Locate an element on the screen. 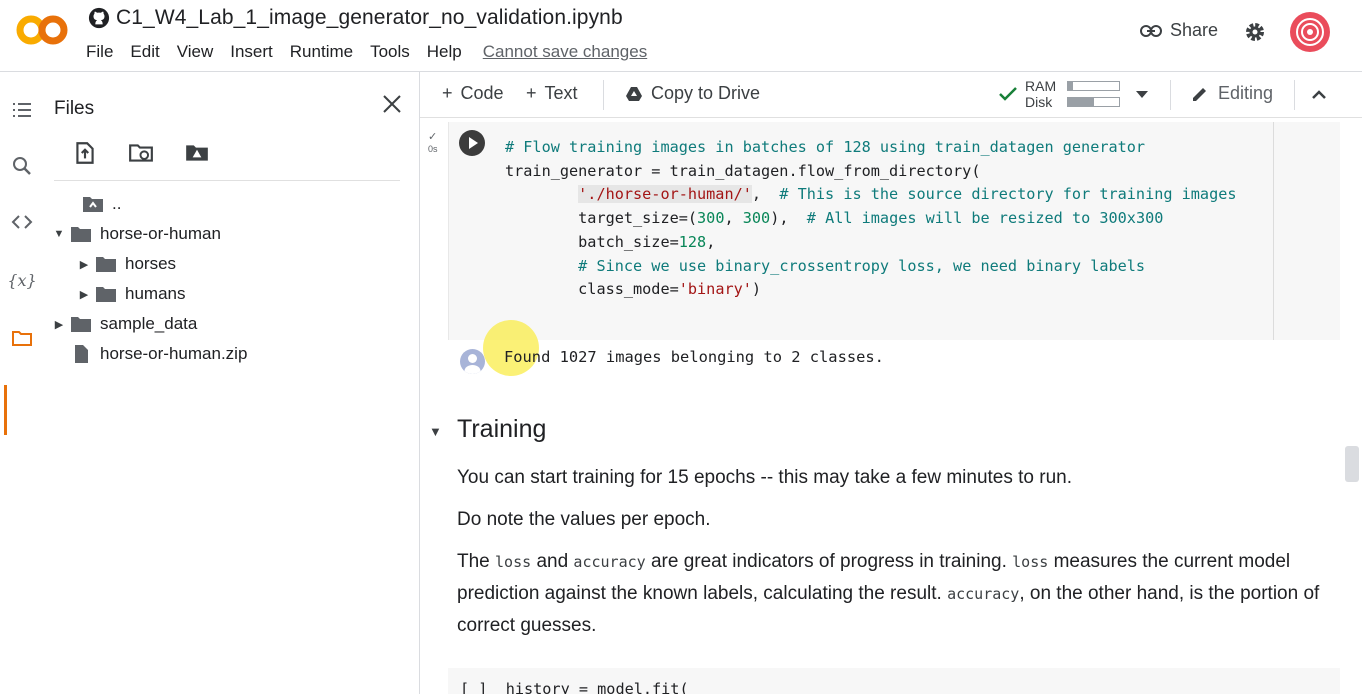 This screenshot has height=694, width=1362. scrollbar-thumb is located at coordinates (1352, 464).